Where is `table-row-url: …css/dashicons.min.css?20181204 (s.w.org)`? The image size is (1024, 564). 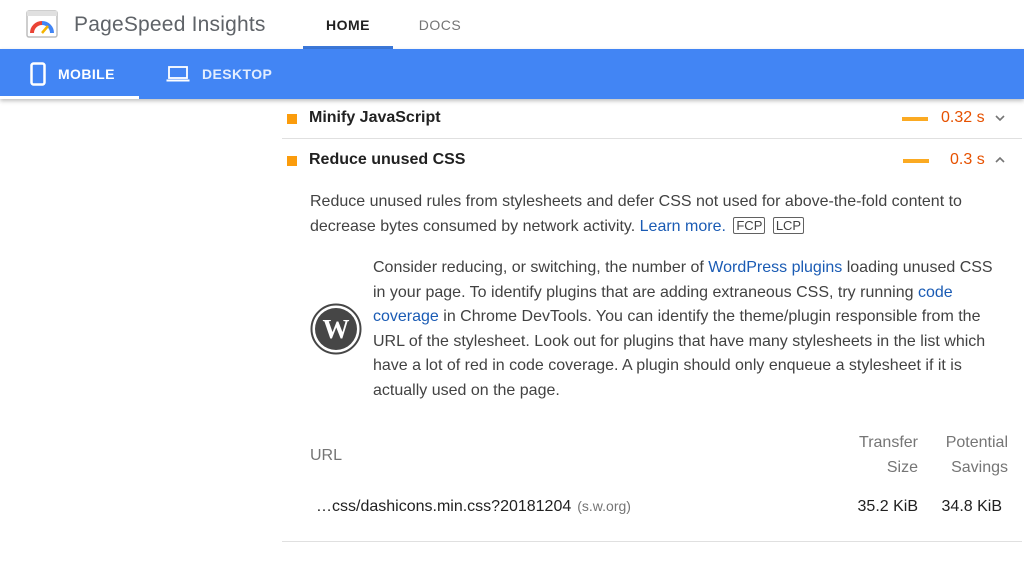
table-row-url: …css/dashicons.min.css?20181204 (s.w.org) is located at coordinates (473, 507).